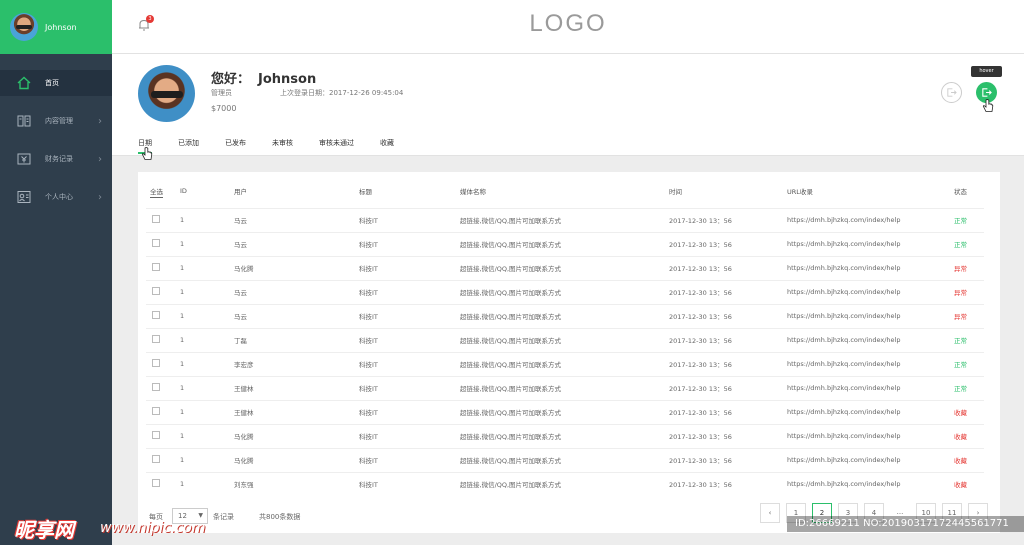 The image size is (1024, 545). What do you see at coordinates (24, 83) in the screenshot?
I see `home-icon` at bounding box center [24, 83].